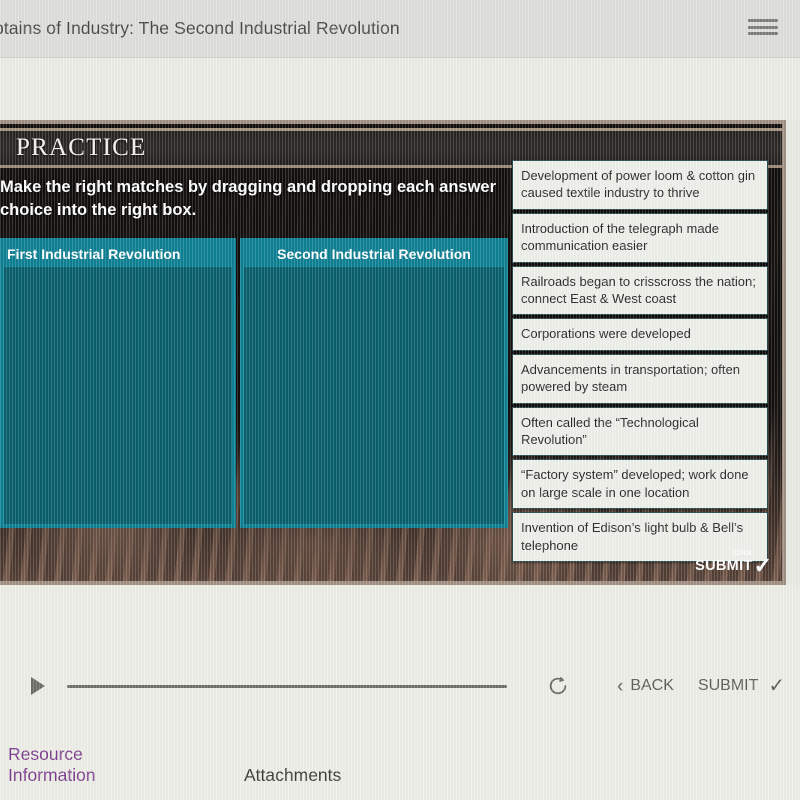 The height and width of the screenshot is (800, 800). I want to click on answer-choice-card: Corporations were developed, so click(640, 334).